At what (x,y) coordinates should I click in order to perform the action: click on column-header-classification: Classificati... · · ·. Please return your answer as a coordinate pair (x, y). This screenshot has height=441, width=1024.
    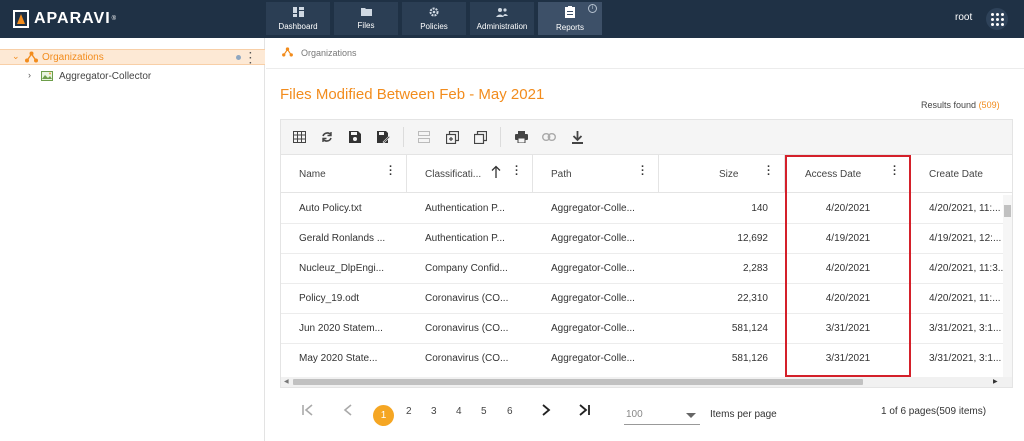
    Looking at the image, I should click on (470, 174).